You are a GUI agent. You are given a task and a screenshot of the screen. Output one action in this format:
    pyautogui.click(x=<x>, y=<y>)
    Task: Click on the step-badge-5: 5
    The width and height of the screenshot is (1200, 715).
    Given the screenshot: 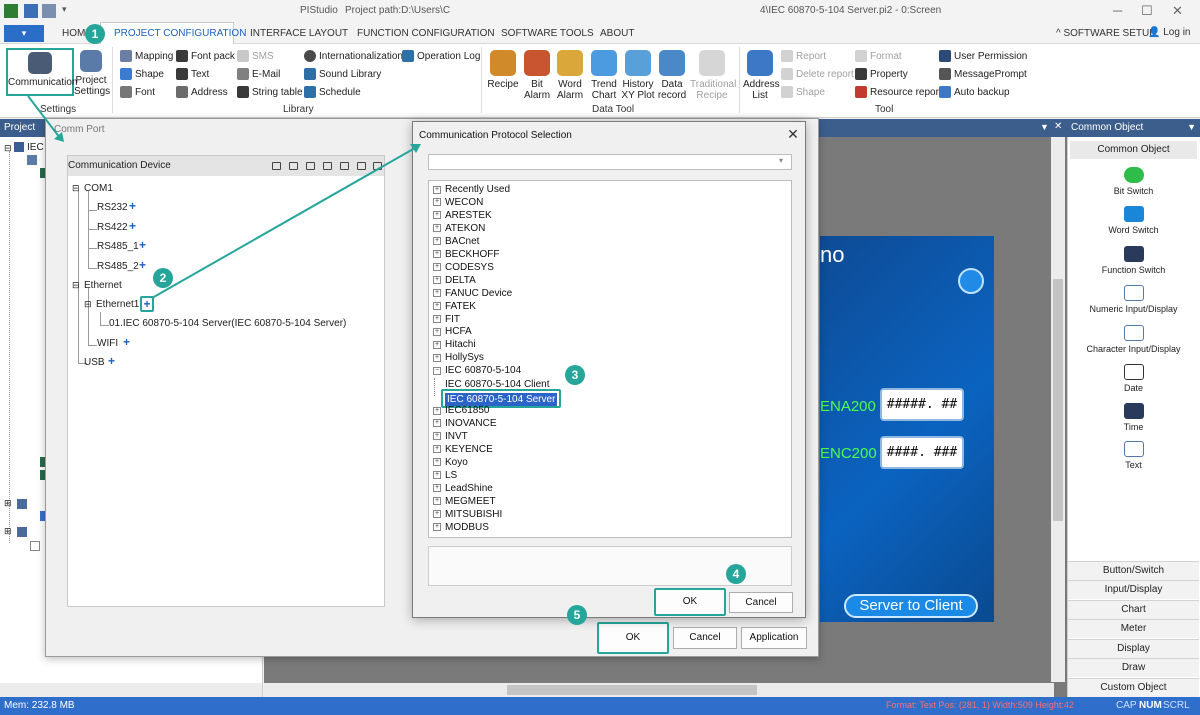 What is the action you would take?
    pyautogui.click(x=577, y=615)
    